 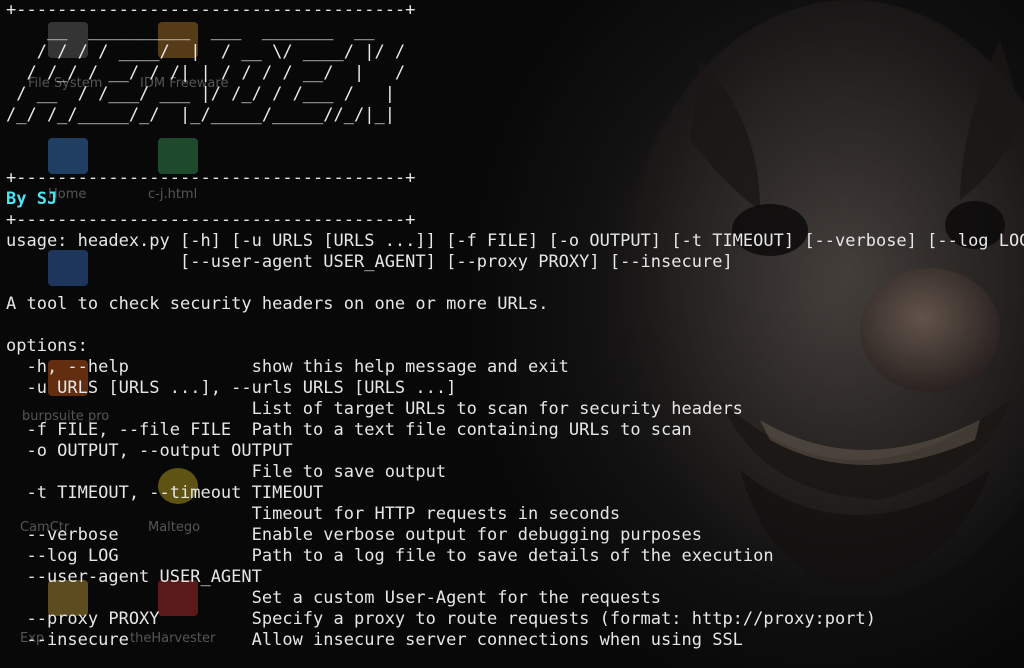 What do you see at coordinates (226, 472) in the screenshot?
I see `option-line: File to save output` at bounding box center [226, 472].